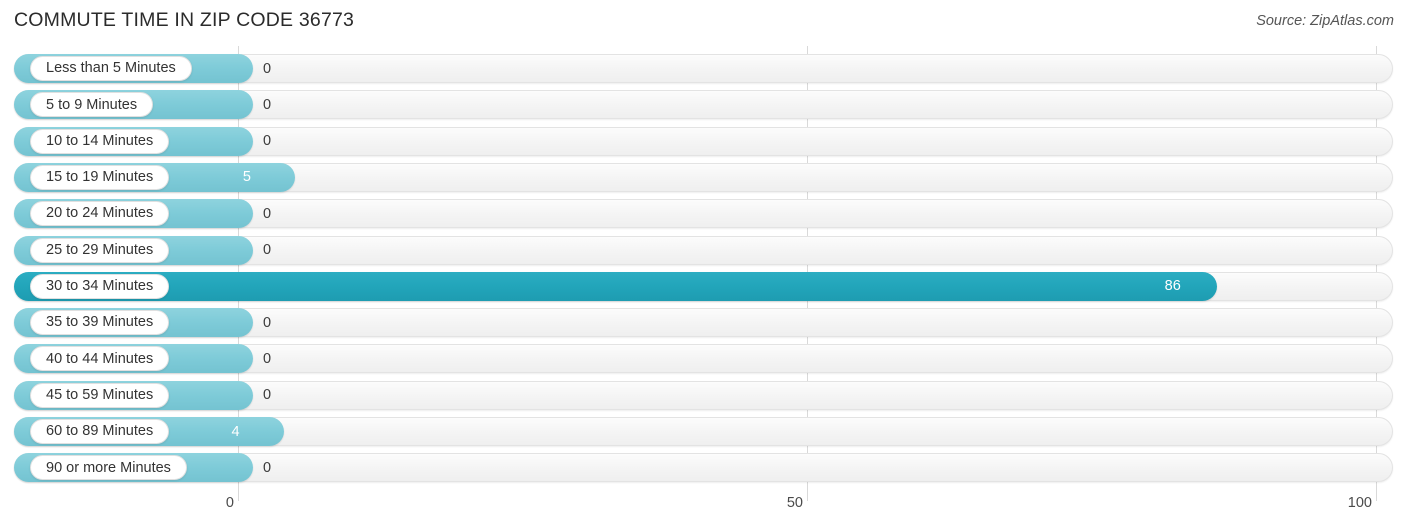  I want to click on bar-category-pill: 5 to 9 Minutes, so click(92, 105).